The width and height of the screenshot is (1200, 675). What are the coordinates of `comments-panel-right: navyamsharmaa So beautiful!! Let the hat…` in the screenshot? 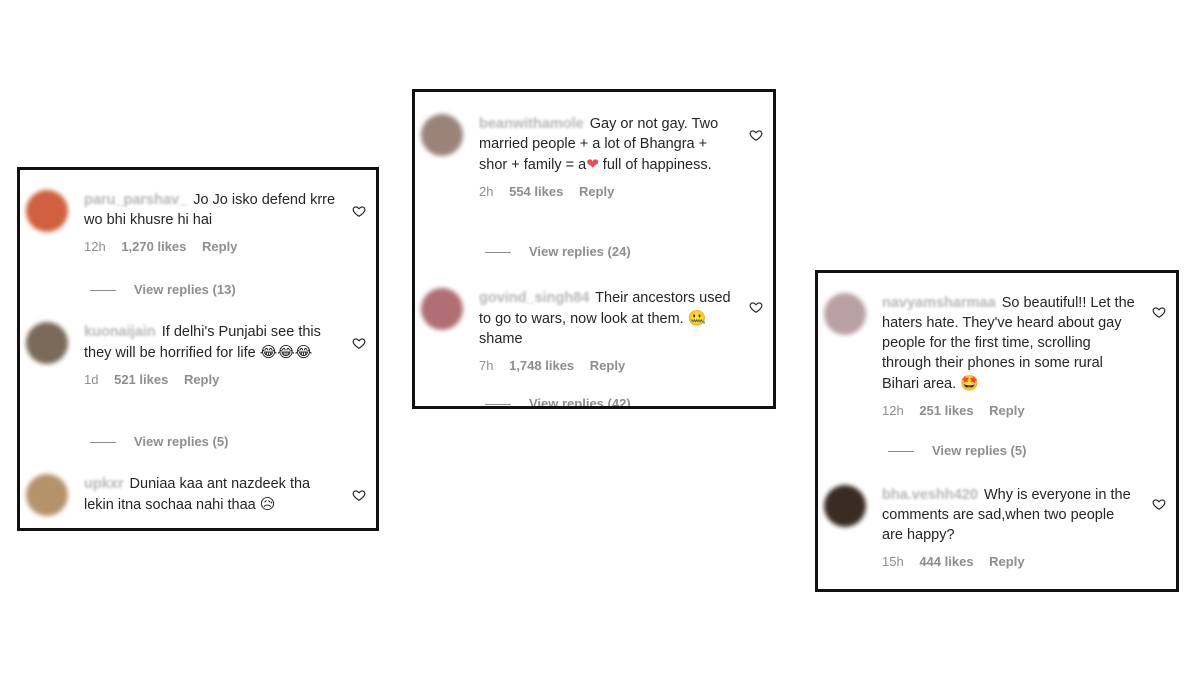 It's located at (997, 431).